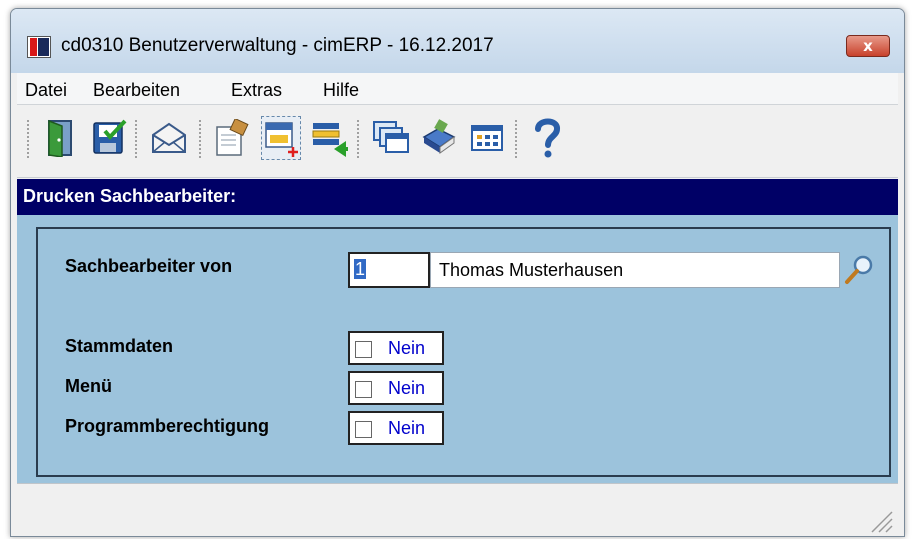 The image size is (914, 539). I want to click on menu-bar: Datei Bearbeiten Extras Hilfe, so click(457, 89).